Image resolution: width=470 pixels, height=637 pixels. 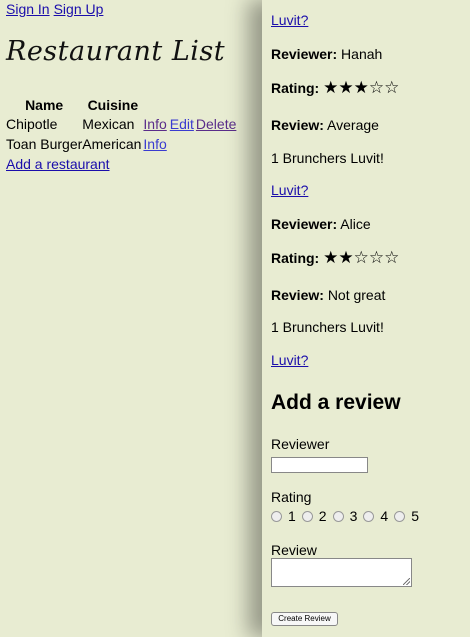 What do you see at coordinates (189, 144) in the screenshot?
I see `row-actions: Info` at bounding box center [189, 144].